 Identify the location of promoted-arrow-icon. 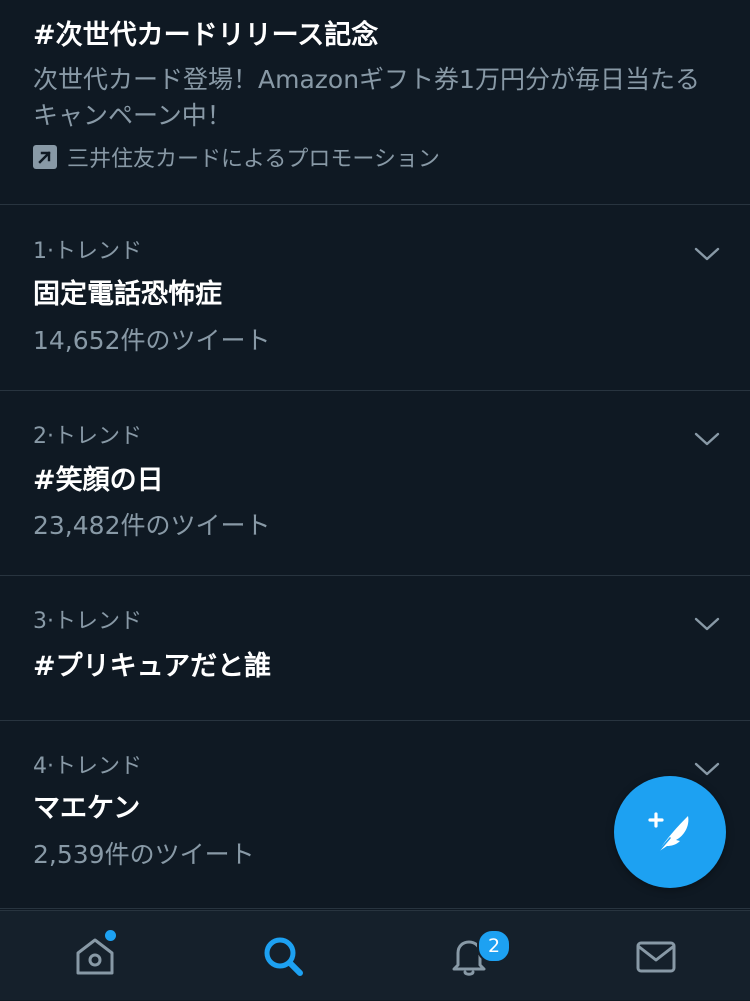
(45, 157).